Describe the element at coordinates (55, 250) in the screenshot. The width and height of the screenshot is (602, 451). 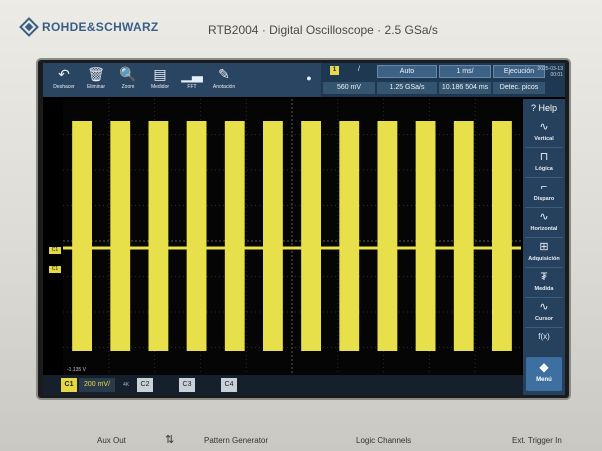
I see `channel1-offset-marker: C1` at that location.